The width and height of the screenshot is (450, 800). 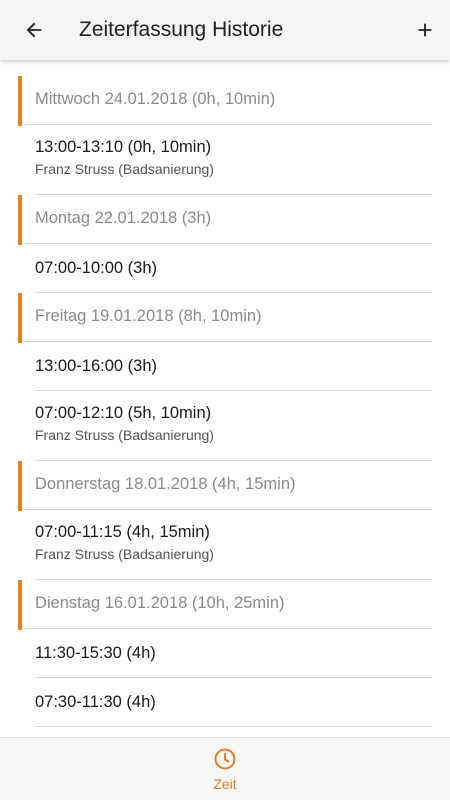 I want to click on app-bar: Zeiterfassung Historie, so click(x=225, y=30).